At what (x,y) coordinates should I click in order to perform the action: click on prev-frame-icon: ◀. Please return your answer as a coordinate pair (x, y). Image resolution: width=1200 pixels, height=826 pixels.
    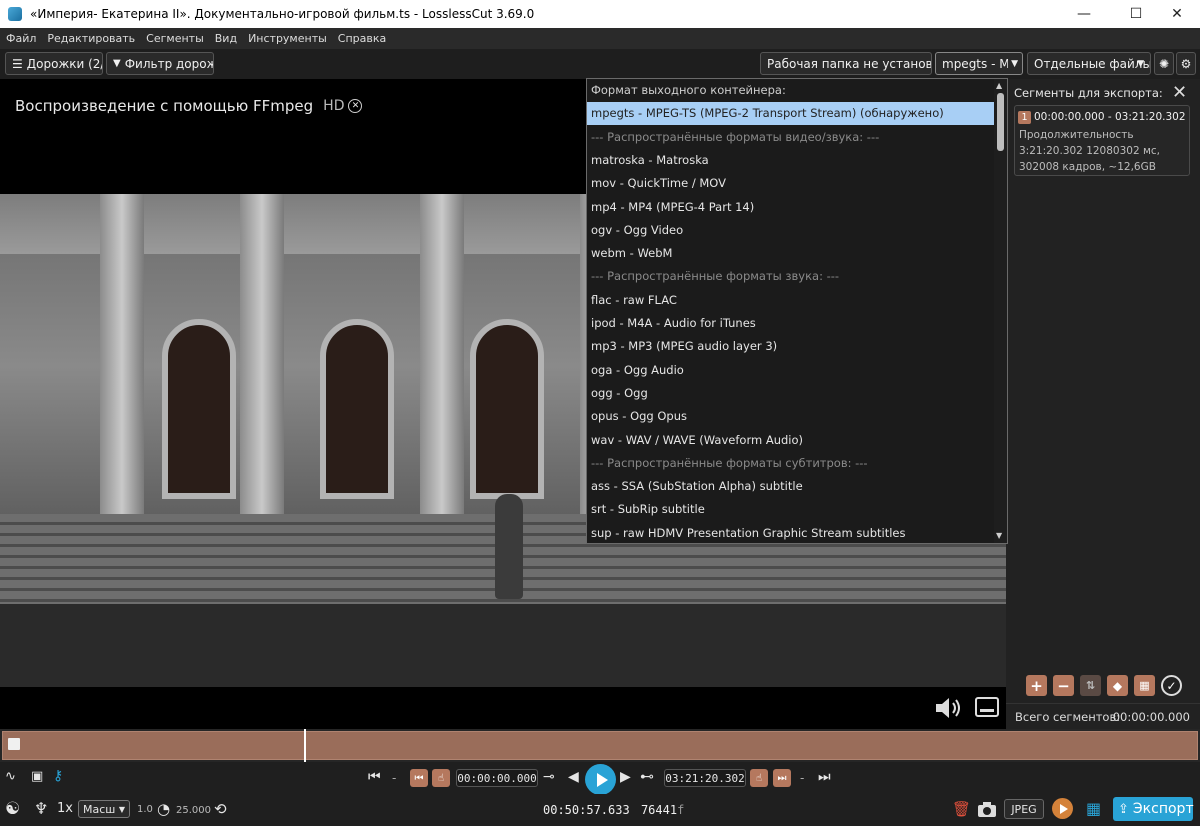
    Looking at the image, I should click on (573, 777).